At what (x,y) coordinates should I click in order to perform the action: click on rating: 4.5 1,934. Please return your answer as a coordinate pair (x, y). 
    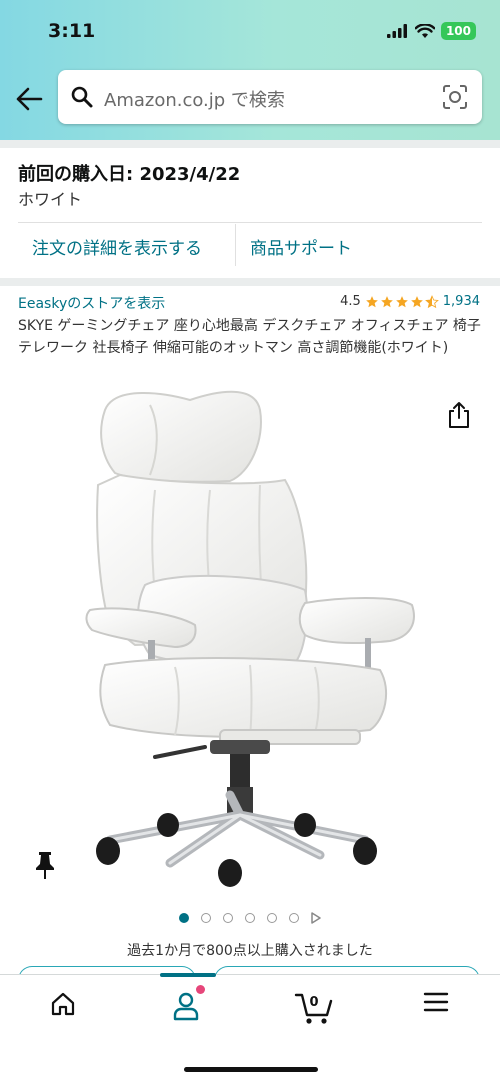
    Looking at the image, I should click on (410, 301).